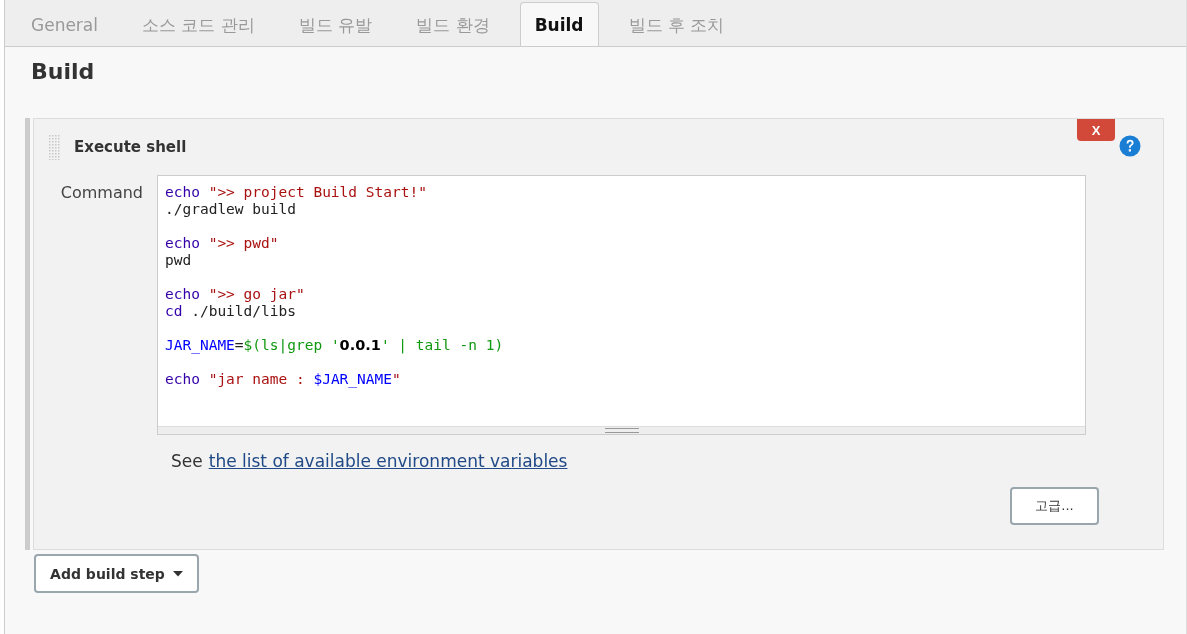  Describe the element at coordinates (130, 147) in the screenshot. I see `step-title: Execute shell` at that location.